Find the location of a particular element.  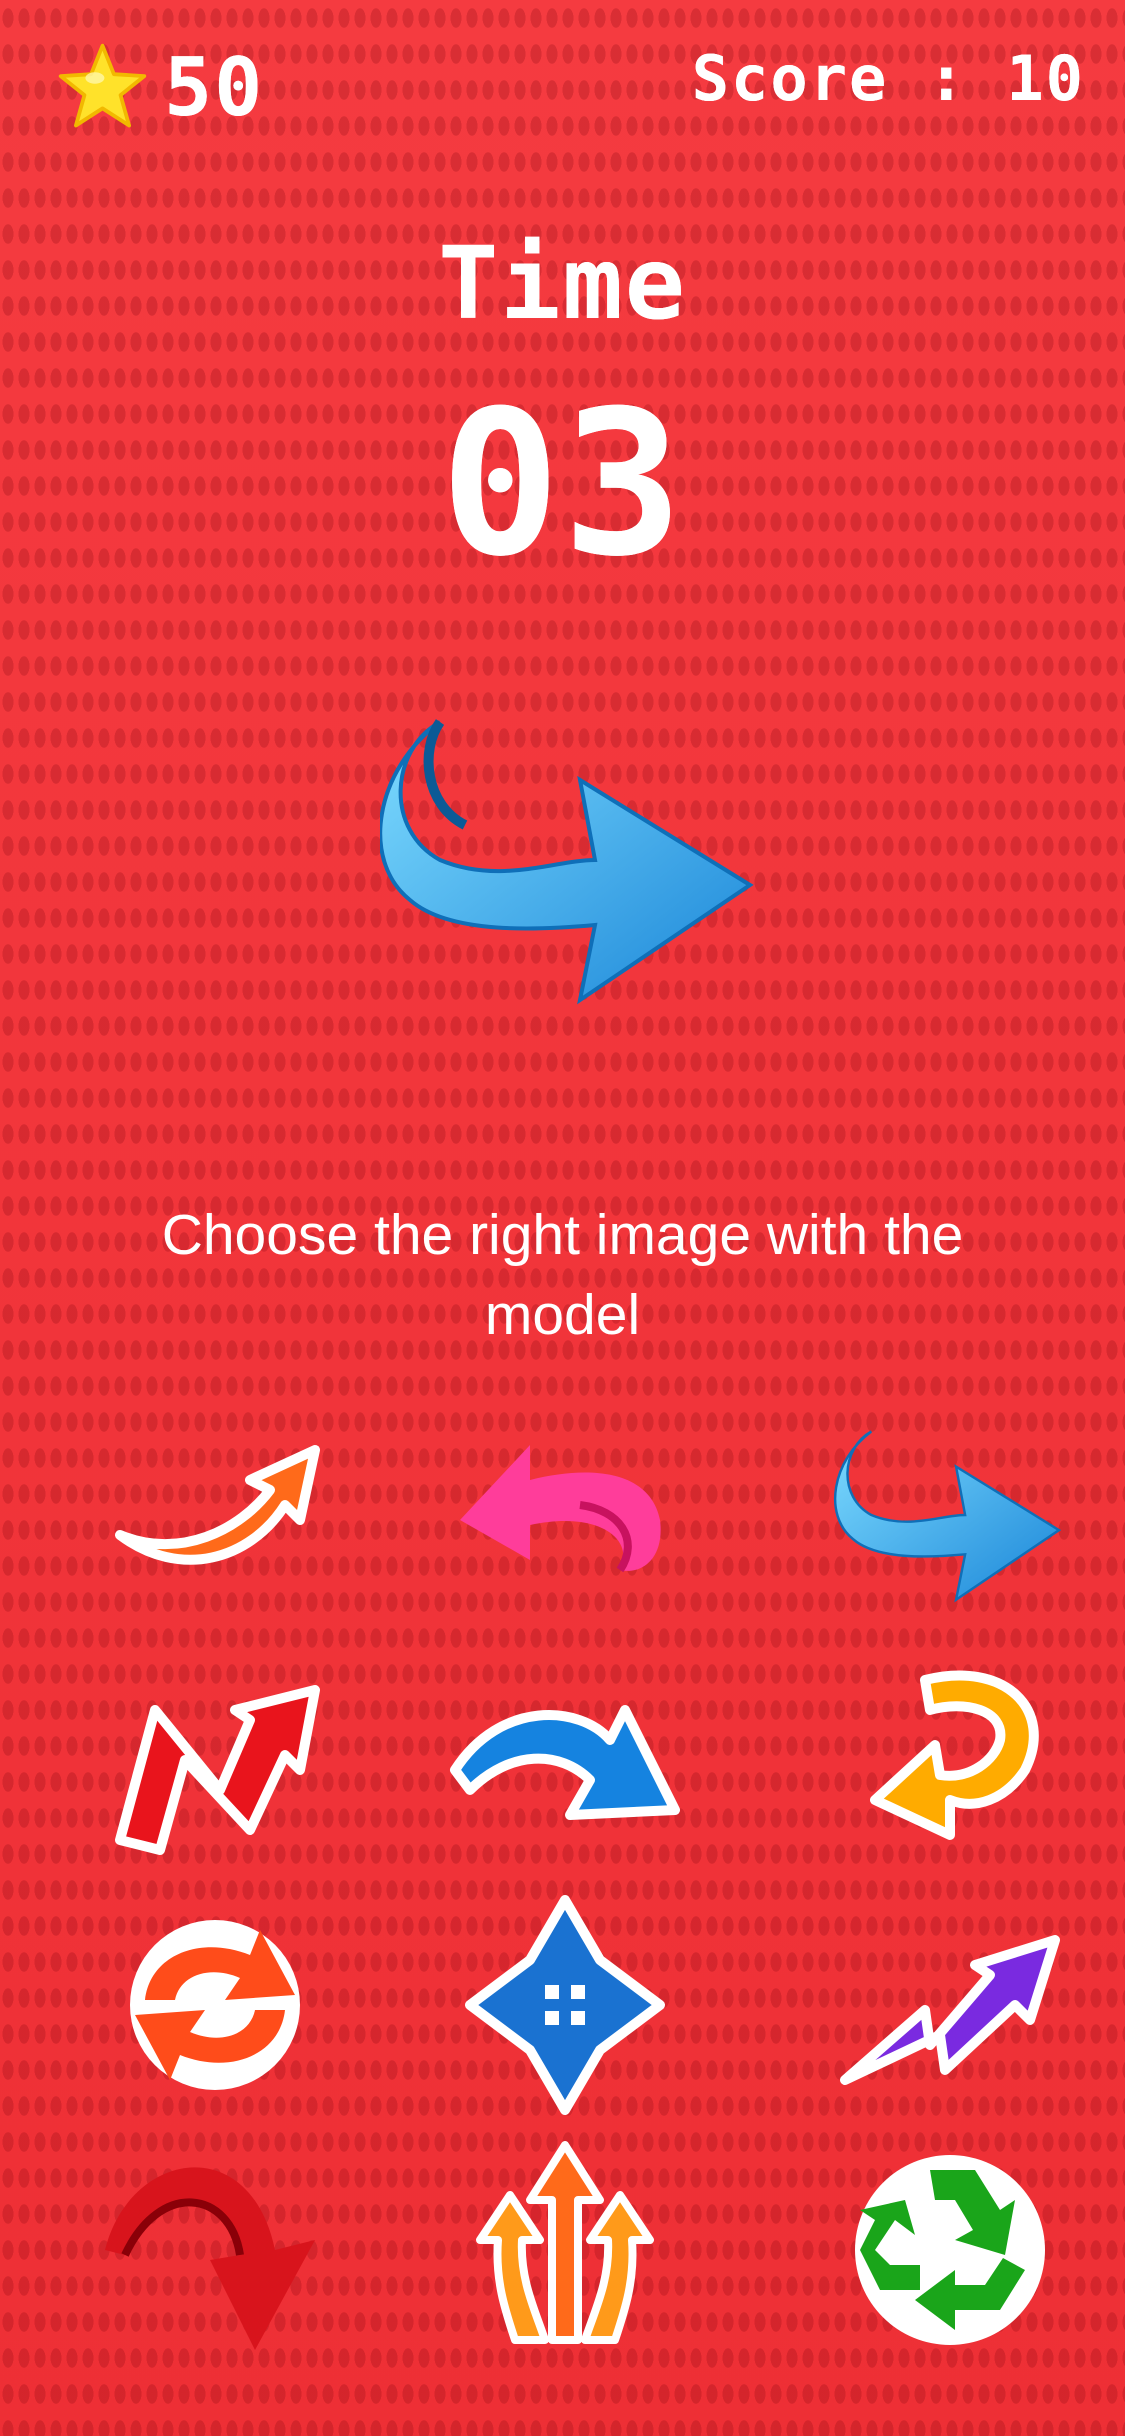

option-blue-curved-arrow is located at coordinates (565, 1755).